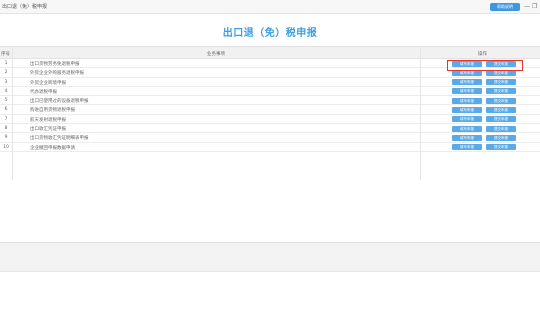 This screenshot has height=320, width=540. Describe the element at coordinates (534, 7) in the screenshot. I see `maximize-icon: ❐` at that location.